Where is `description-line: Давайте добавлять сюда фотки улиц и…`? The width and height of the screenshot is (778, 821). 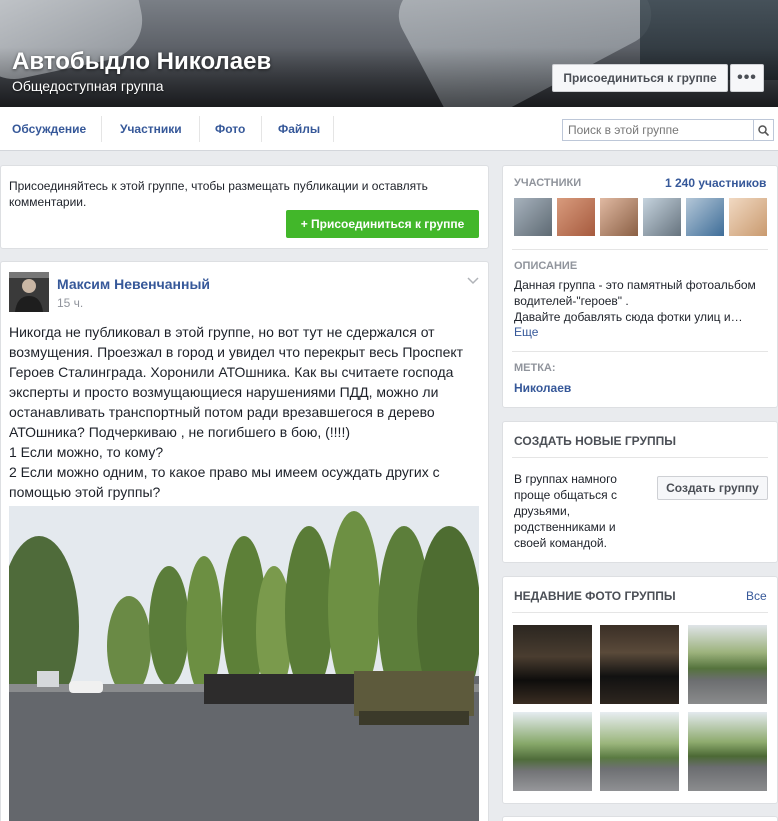 description-line: Давайте добавлять сюда фотки улиц и… is located at coordinates (628, 317).